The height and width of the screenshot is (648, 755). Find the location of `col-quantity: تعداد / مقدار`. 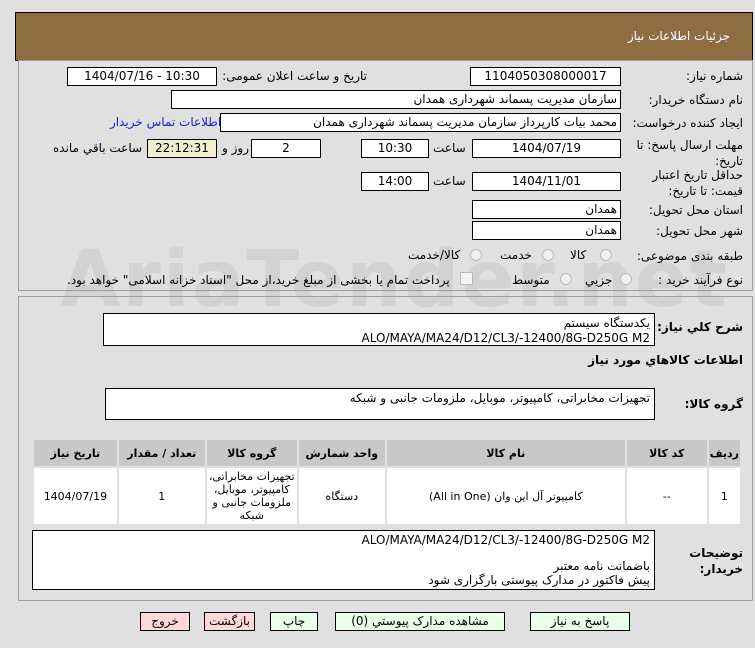

col-quantity: تعداد / مقدار is located at coordinates (161, 453).